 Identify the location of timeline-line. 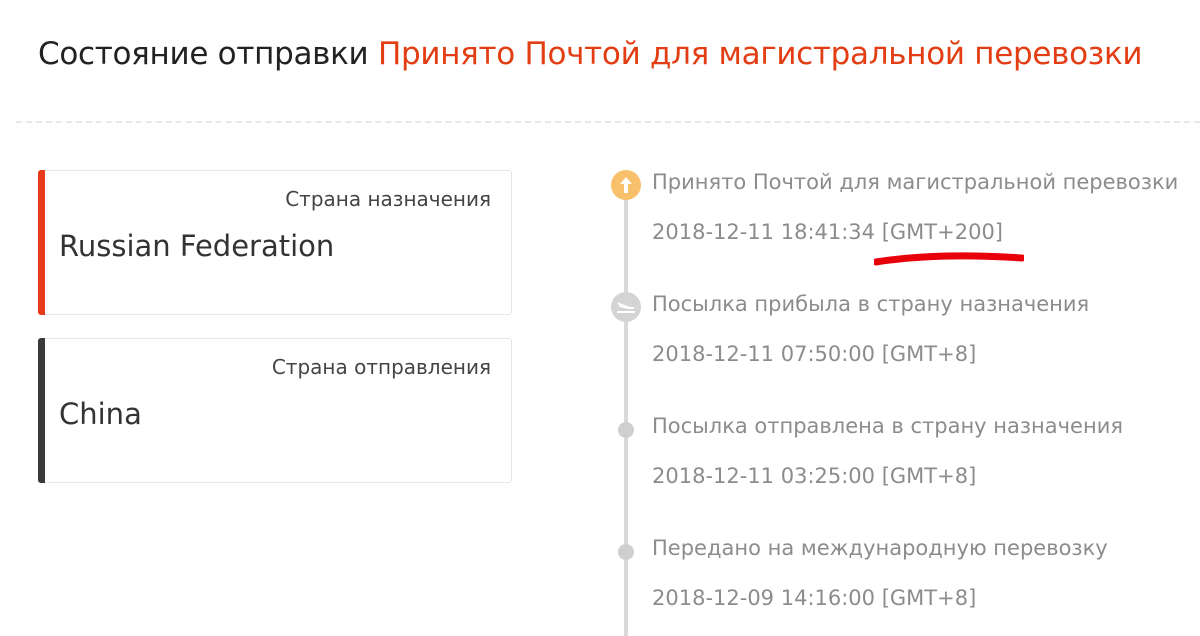
(626, 411).